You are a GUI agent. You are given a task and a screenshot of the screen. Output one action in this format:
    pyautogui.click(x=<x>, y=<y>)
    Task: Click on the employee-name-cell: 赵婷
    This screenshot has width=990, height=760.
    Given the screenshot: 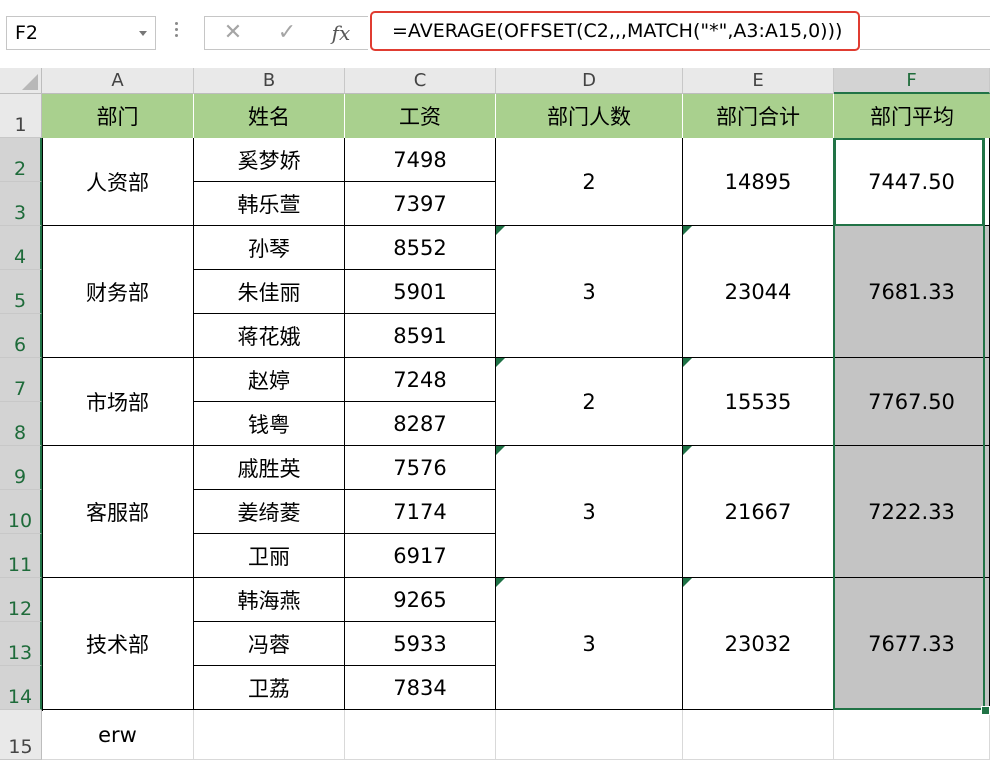 What is the action you would take?
    pyautogui.click(x=269, y=380)
    